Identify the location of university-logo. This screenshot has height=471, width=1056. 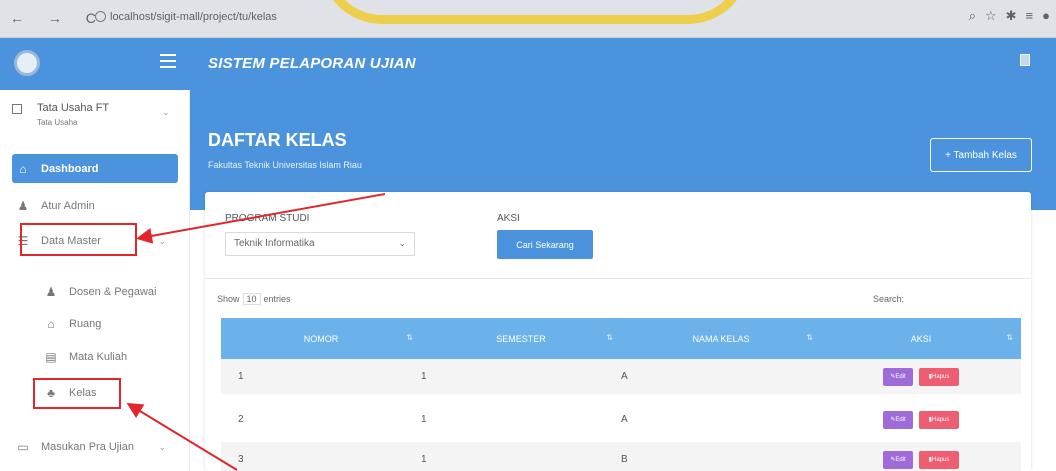
(27, 63).